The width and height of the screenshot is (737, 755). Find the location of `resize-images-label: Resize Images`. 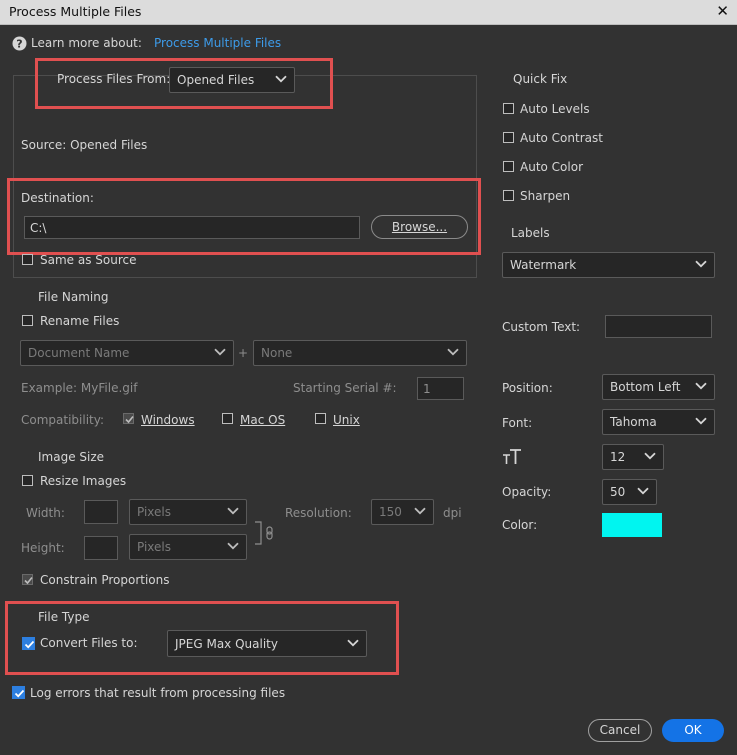

resize-images-label: Resize Images is located at coordinates (83, 481).